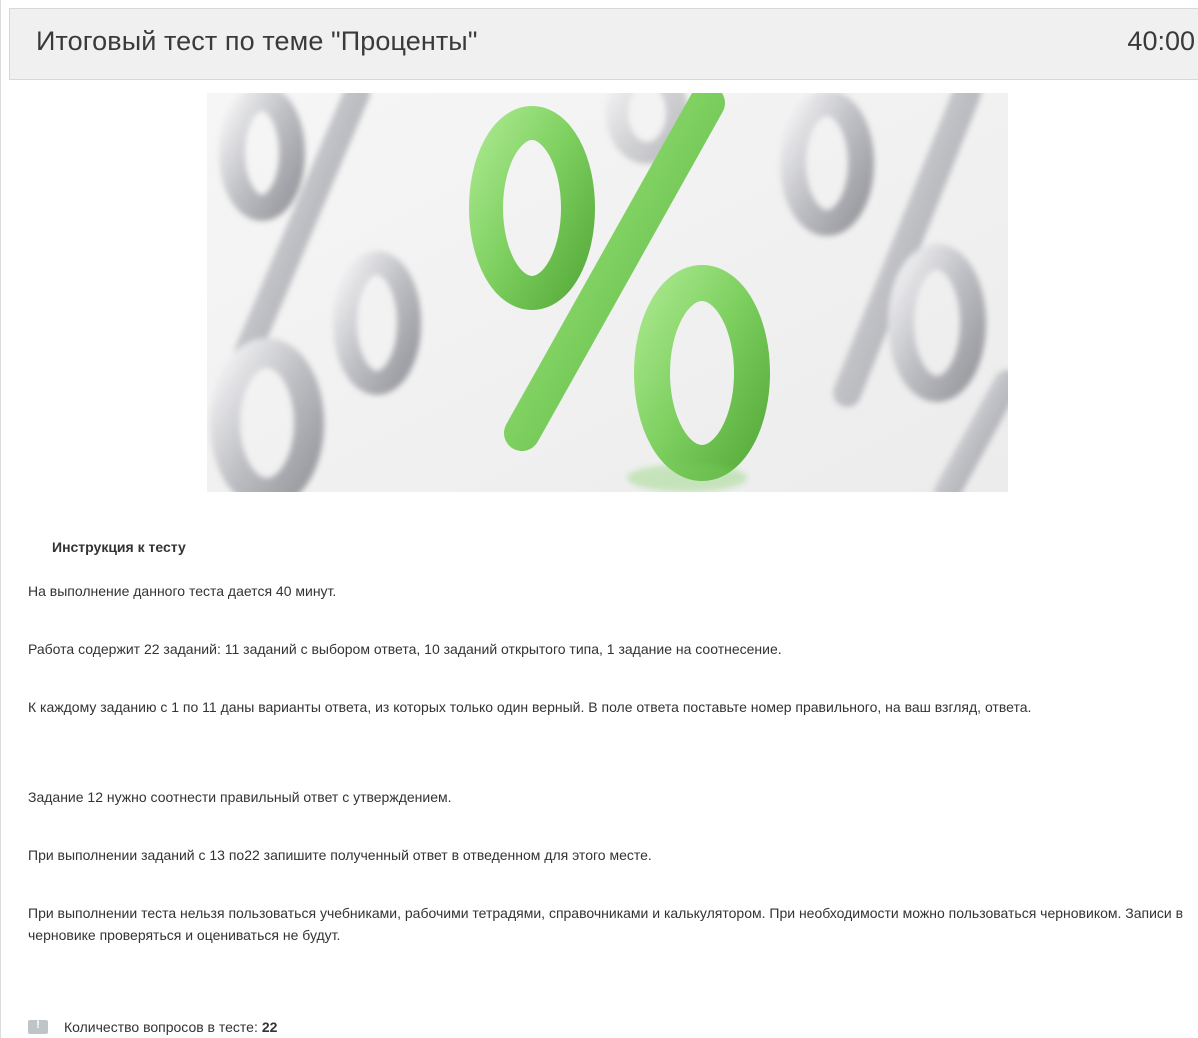 Image resolution: width=1198 pixels, height=1038 pixels. What do you see at coordinates (161, 1027) in the screenshot?
I see `question-count-label: Количество вопросов в тесте:` at bounding box center [161, 1027].